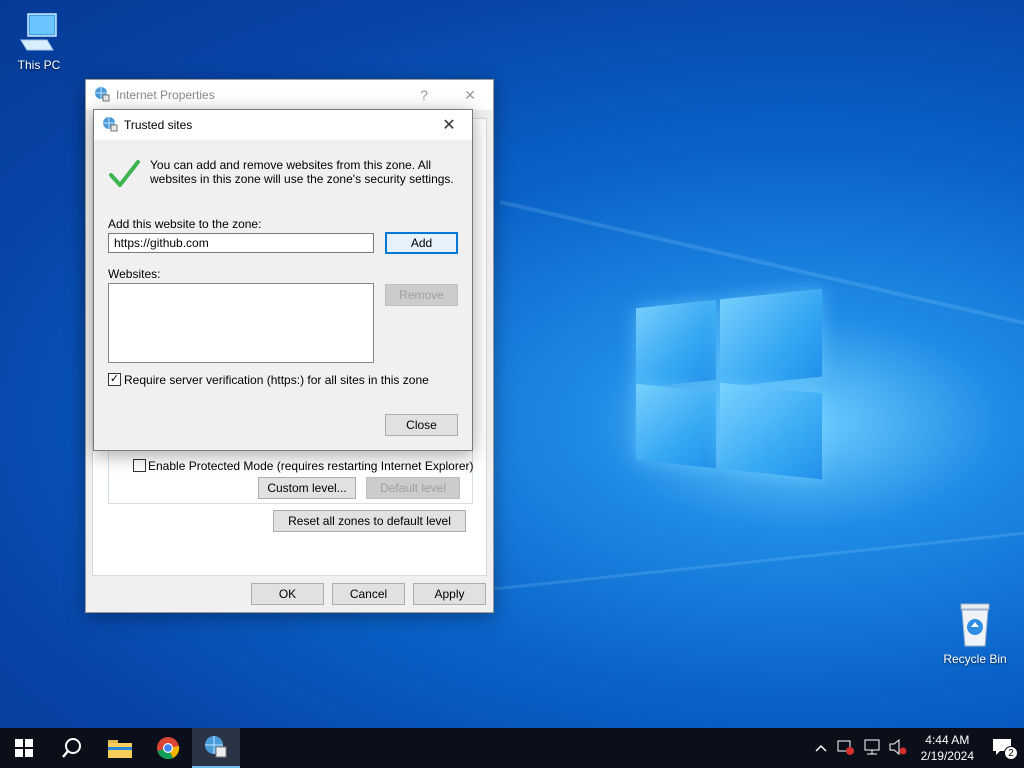 The width and height of the screenshot is (1024, 768). I want to click on chevron-up-icon, so click(821, 748).